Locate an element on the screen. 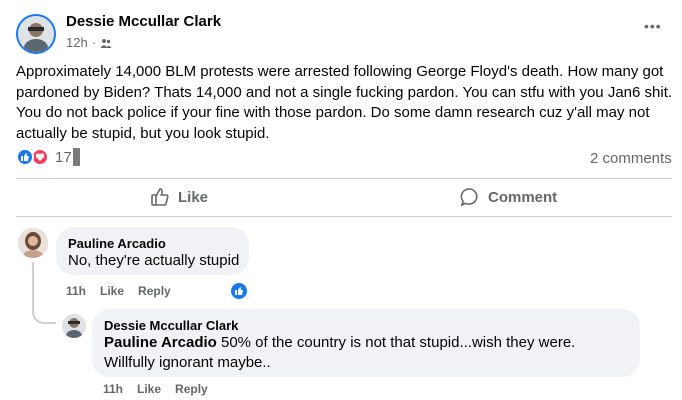 Image resolution: width=682 pixels, height=400 pixels. reply-like-button: Like is located at coordinates (149, 389).